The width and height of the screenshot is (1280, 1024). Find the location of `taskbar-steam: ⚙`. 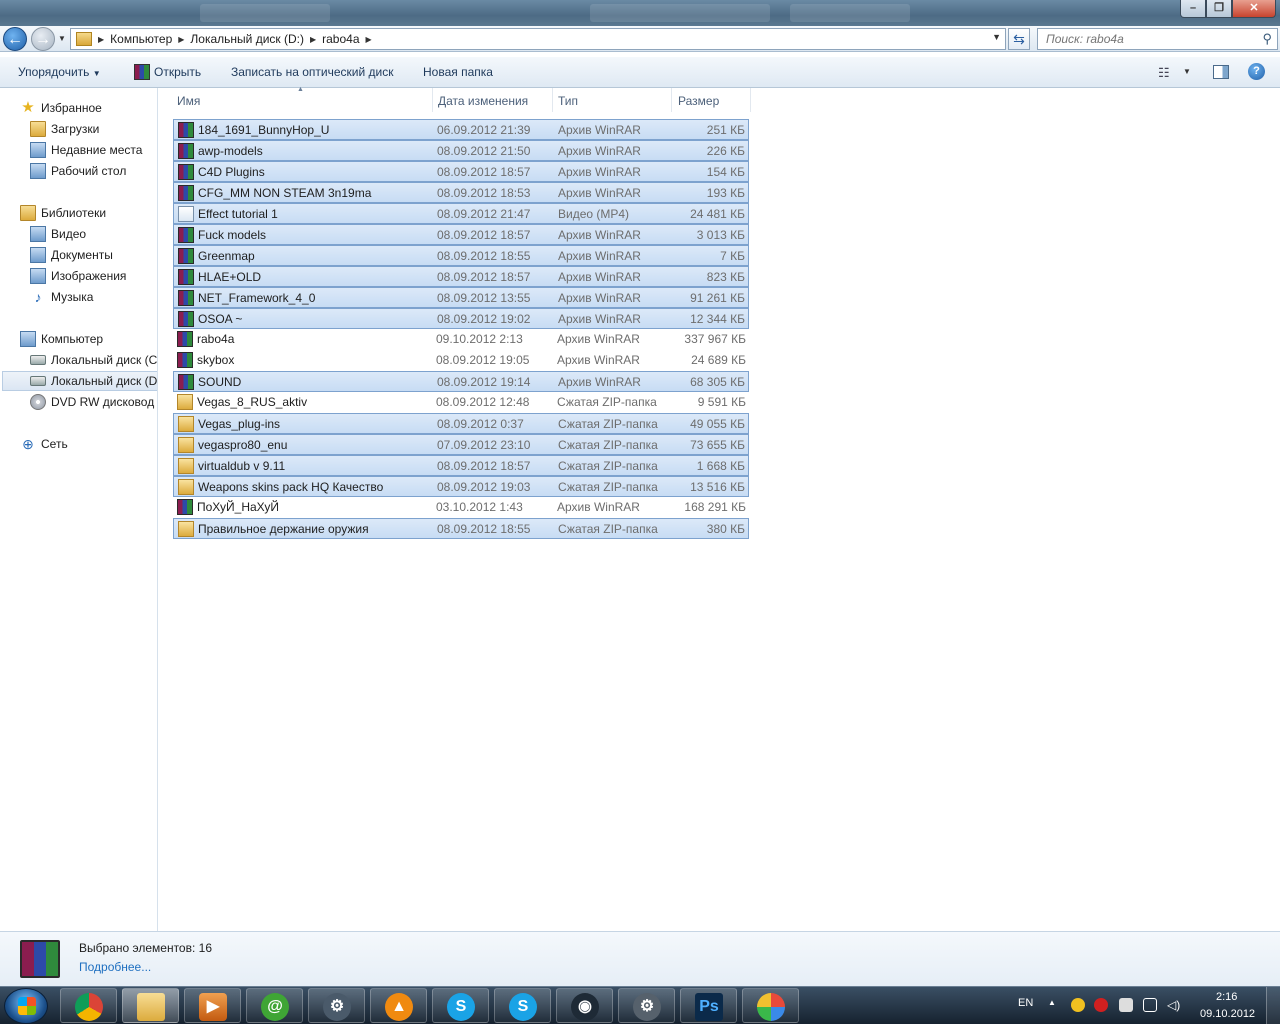

taskbar-steam: ⚙ is located at coordinates (336, 1005).